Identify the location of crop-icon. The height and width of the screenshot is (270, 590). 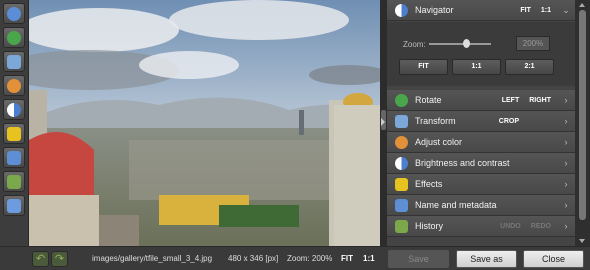
(14, 61).